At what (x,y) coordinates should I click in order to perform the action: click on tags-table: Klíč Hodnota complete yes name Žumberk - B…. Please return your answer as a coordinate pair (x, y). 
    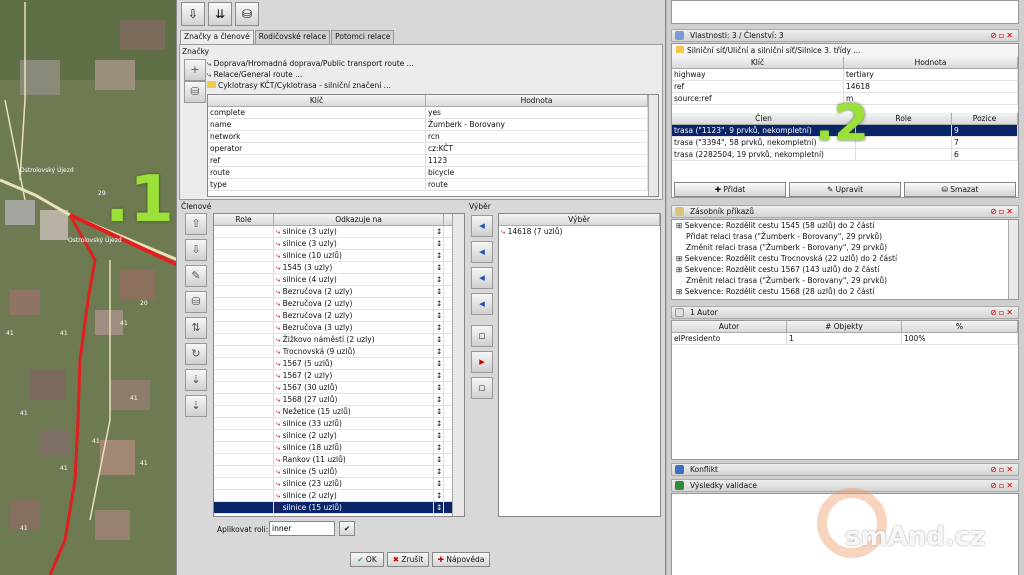
    Looking at the image, I should click on (433, 145).